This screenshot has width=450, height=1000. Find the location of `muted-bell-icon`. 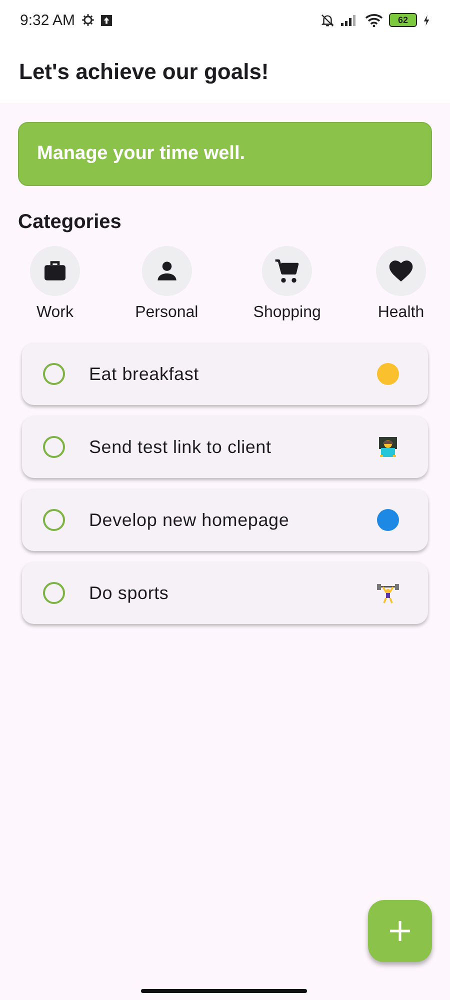

muted-bell-icon is located at coordinates (327, 20).